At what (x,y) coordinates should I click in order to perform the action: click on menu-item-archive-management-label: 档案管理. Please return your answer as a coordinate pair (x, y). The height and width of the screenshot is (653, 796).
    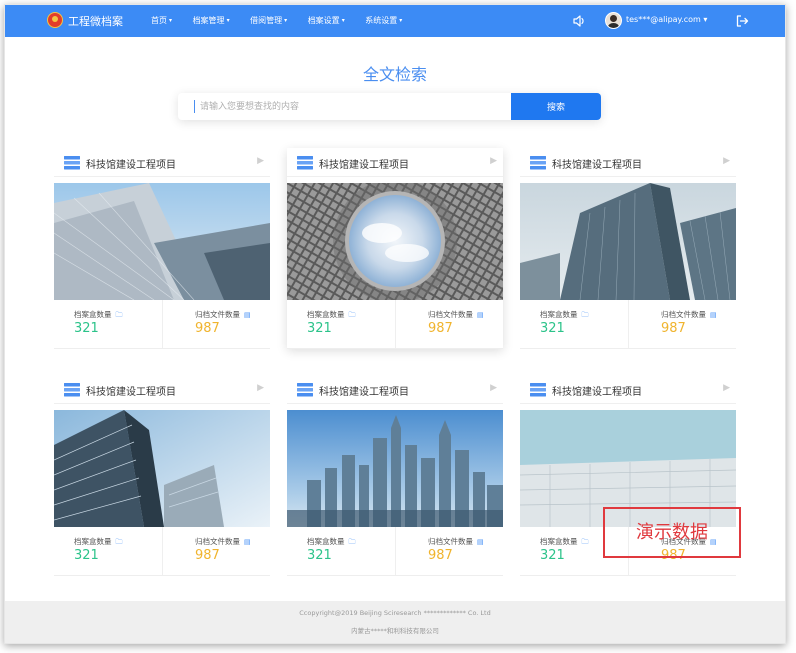
    Looking at the image, I should click on (208, 20).